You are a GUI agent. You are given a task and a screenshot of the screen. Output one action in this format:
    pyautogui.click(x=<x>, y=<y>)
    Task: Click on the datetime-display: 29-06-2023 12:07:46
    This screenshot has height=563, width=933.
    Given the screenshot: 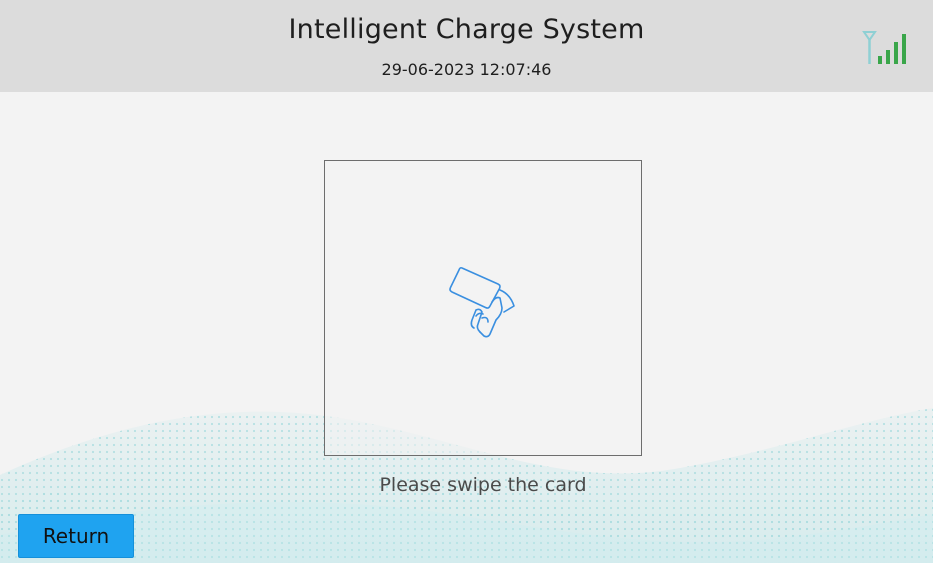 What is the action you would take?
    pyautogui.click(x=466, y=69)
    